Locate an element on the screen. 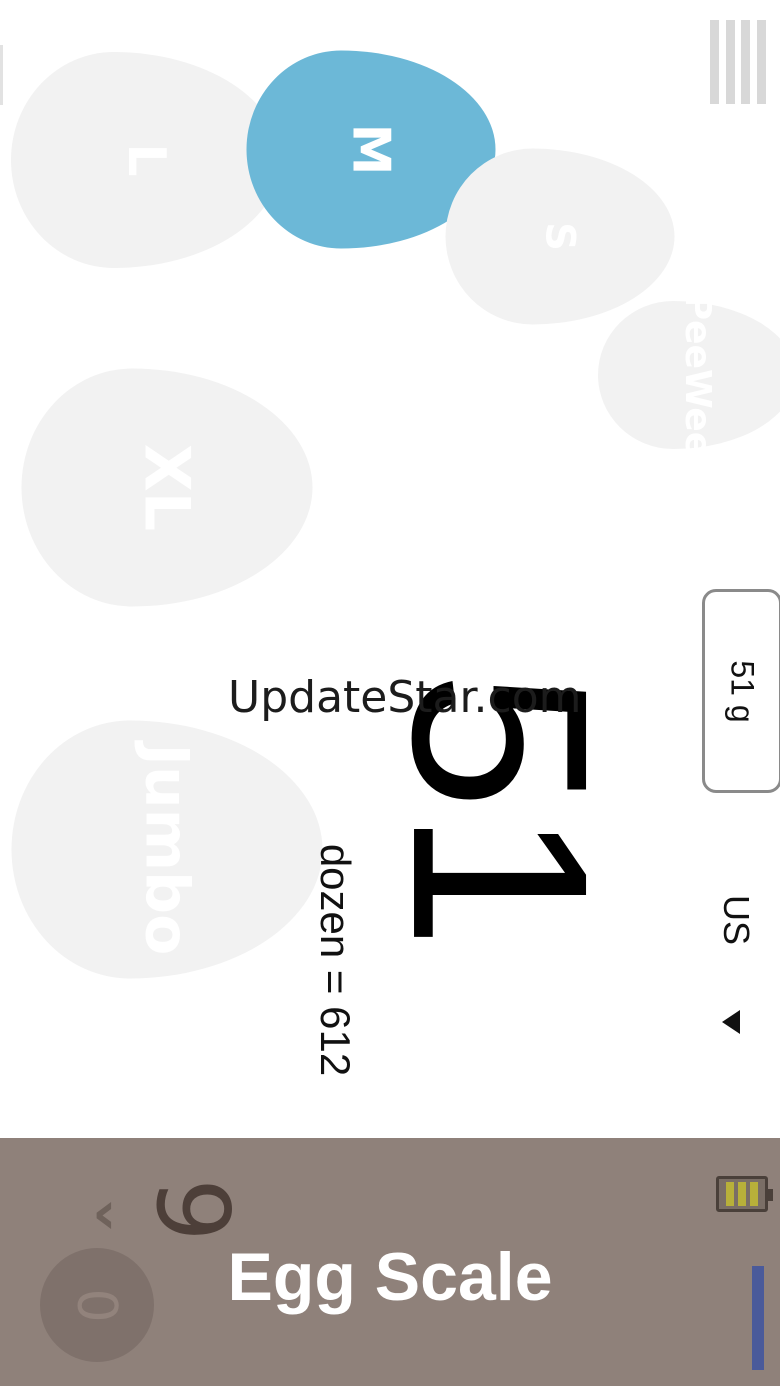 The width and height of the screenshot is (780, 1386). edge-mark is located at coordinates (1, 75).